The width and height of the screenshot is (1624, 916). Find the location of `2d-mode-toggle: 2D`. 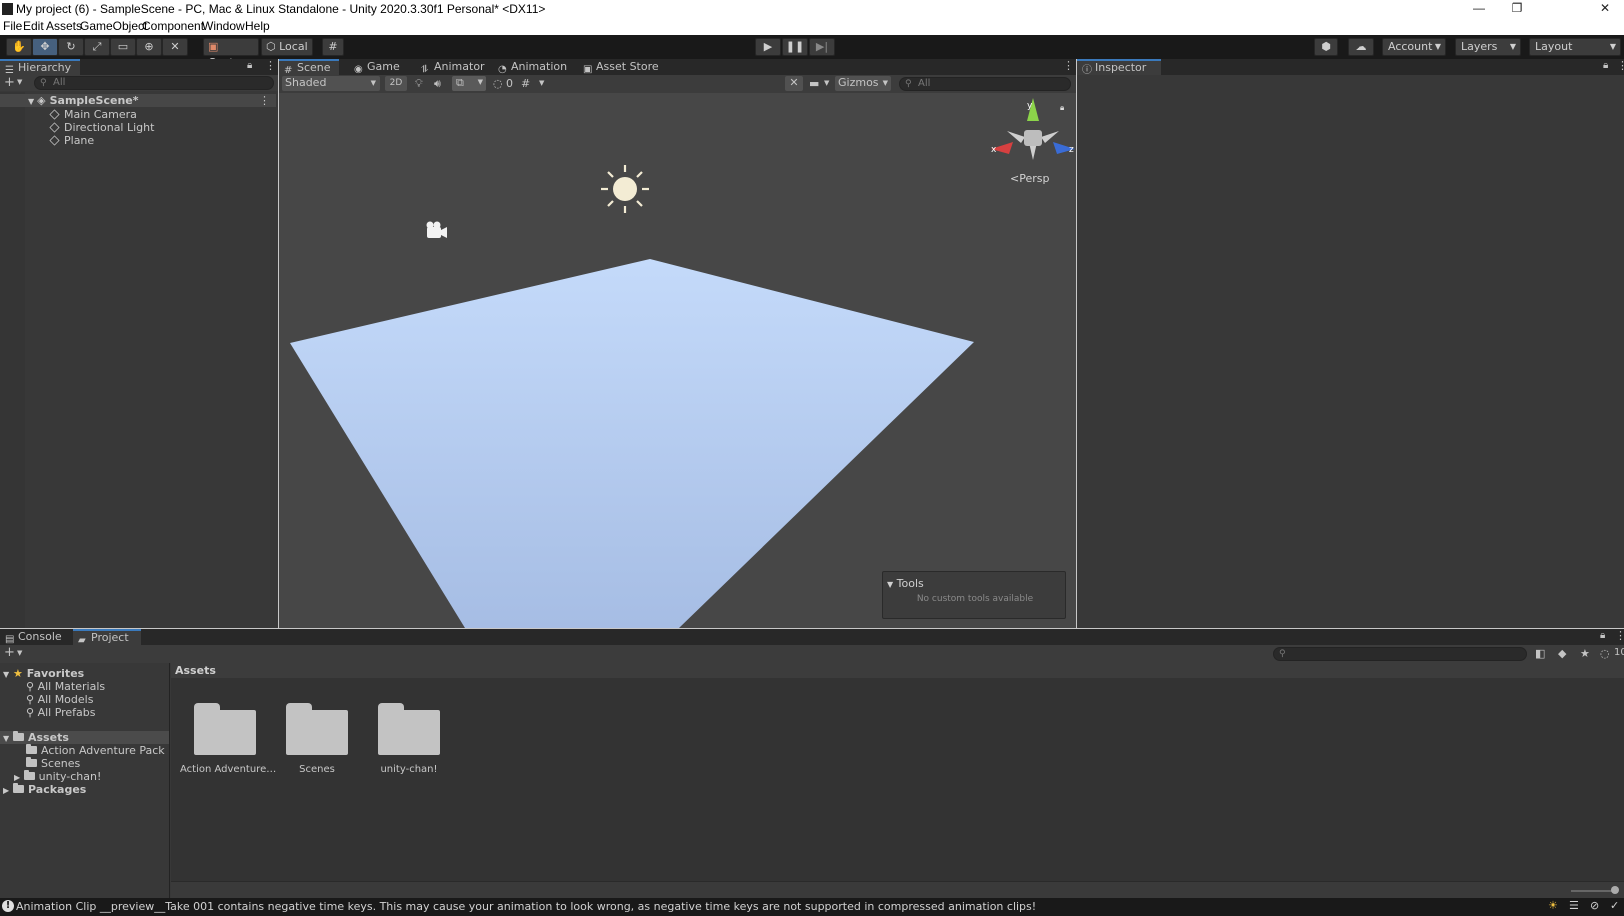

2d-mode-toggle: 2D is located at coordinates (396, 83).